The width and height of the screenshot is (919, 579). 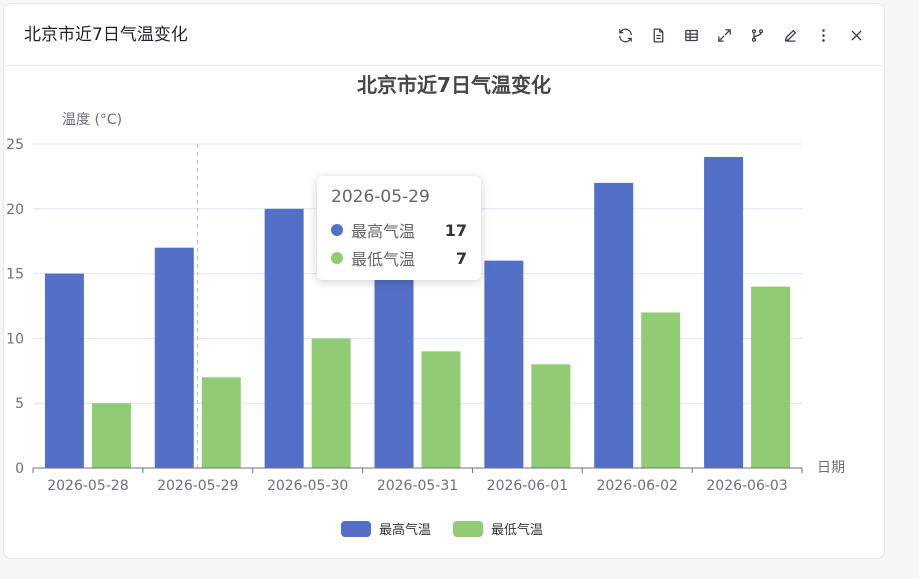 I want to click on x-tick-label: 2026-05-30, so click(x=307, y=486).